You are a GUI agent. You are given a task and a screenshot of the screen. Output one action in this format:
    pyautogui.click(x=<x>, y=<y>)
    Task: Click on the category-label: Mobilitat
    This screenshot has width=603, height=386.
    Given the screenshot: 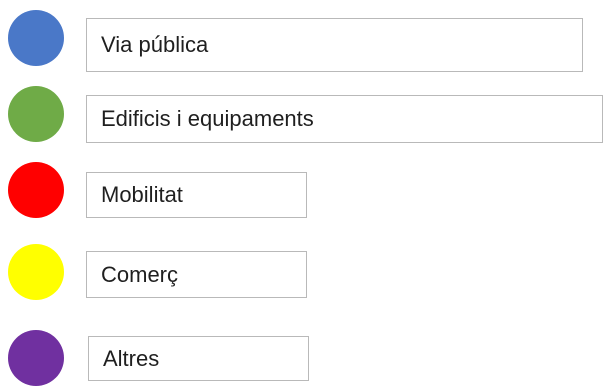 What is the action you would take?
    pyautogui.click(x=142, y=194)
    